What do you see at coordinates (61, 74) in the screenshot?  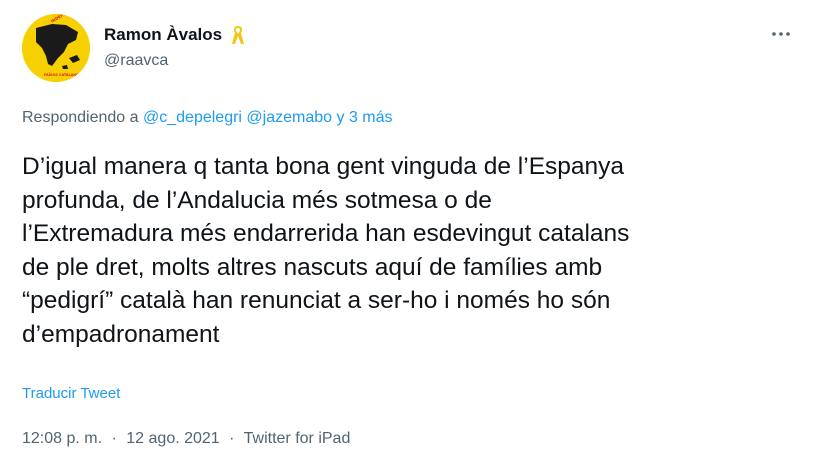 I see `avatar-text-bottom: PAÏSOS CATALANS` at bounding box center [61, 74].